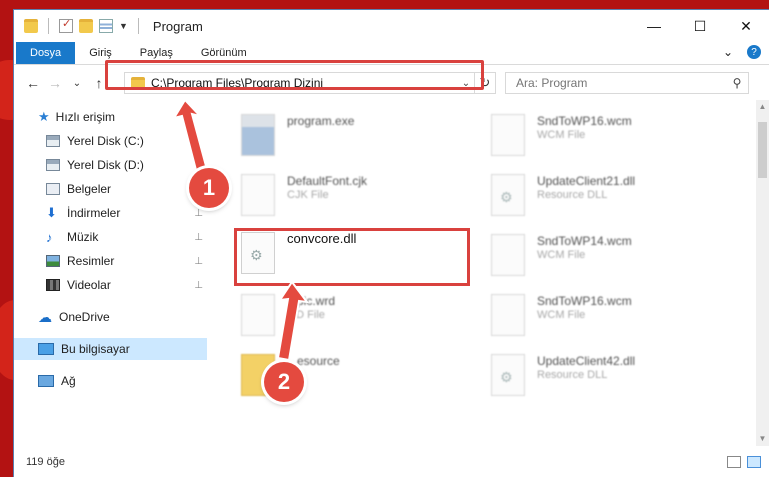 The height and width of the screenshot is (477, 769). Describe the element at coordinates (258, 135) in the screenshot. I see `executable-icon` at that location.